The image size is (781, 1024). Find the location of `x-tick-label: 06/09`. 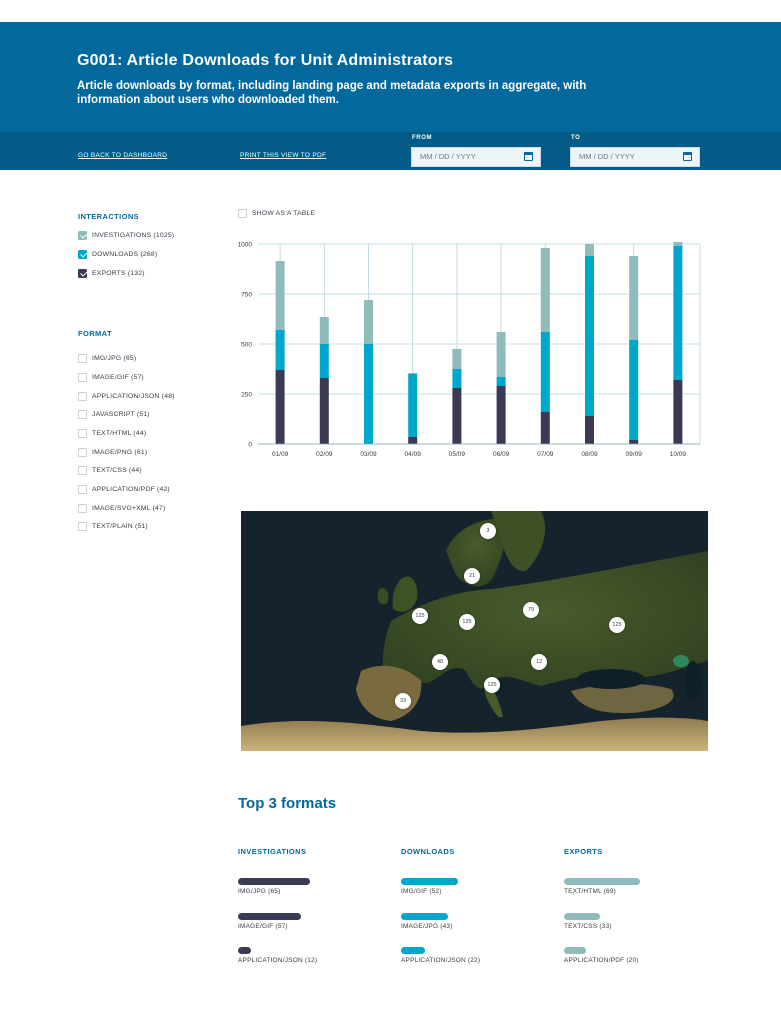

x-tick-label: 06/09 is located at coordinates (501, 454).